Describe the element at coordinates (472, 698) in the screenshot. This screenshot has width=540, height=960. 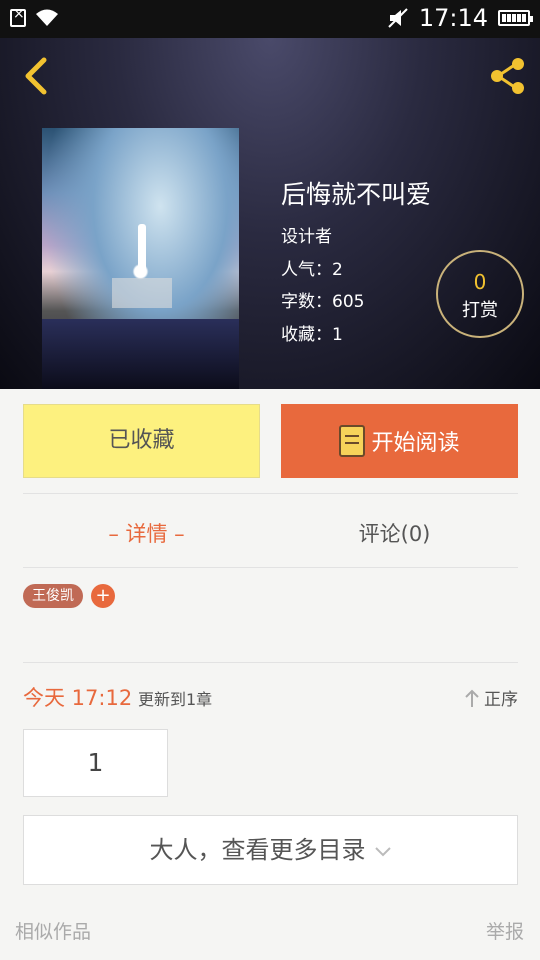
I see `arrow-up-icon` at that location.